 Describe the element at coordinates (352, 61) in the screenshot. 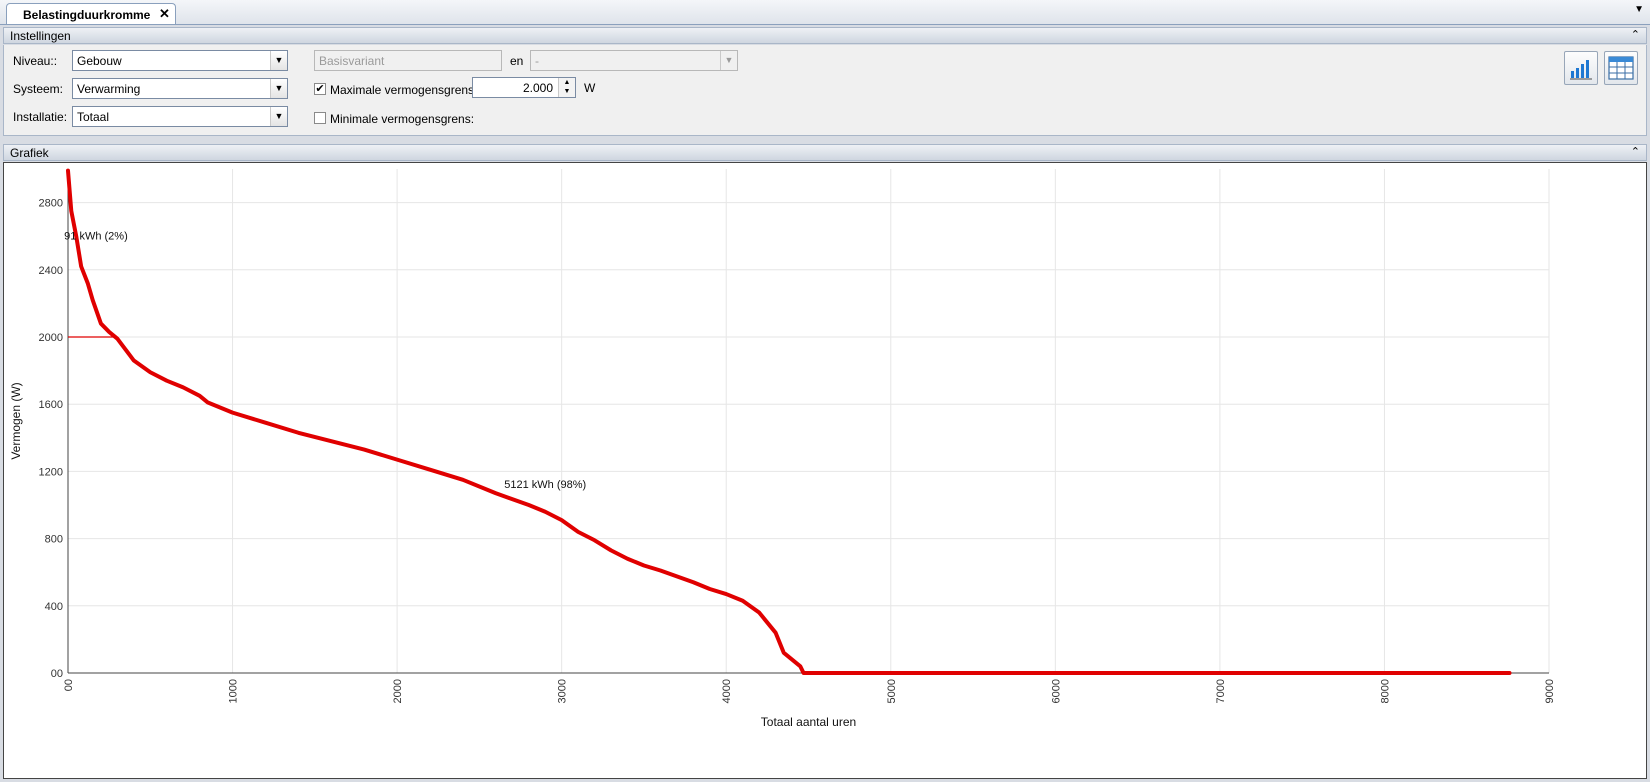

I see `variant-value: Basisvariant` at that location.